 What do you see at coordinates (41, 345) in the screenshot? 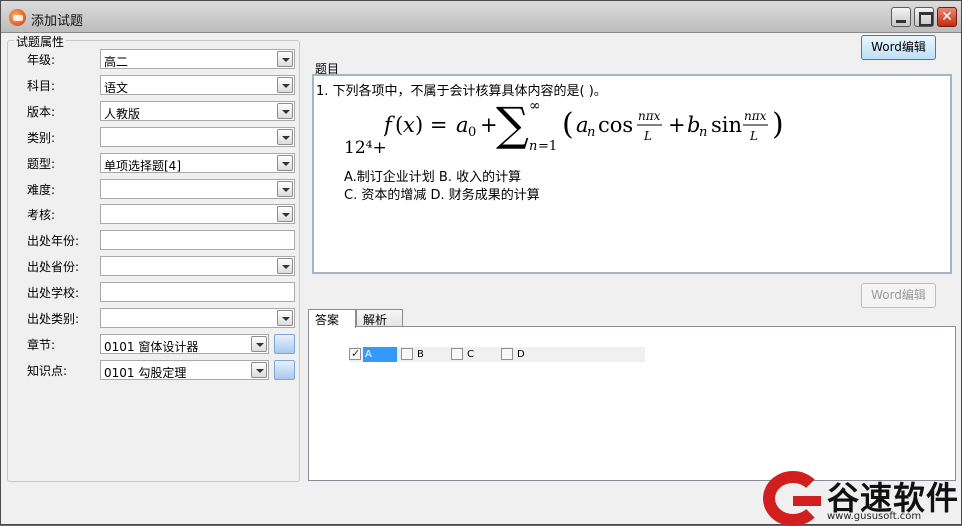
I see `field-label: 章节:` at bounding box center [41, 345].